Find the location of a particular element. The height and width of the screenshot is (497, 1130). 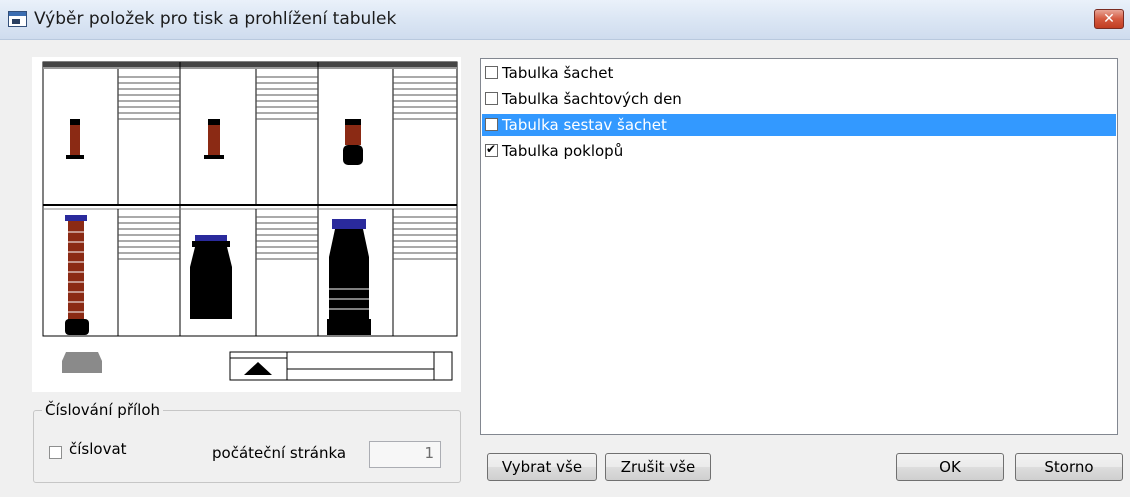

select-all-button: Vybrat vše is located at coordinates (542, 467).